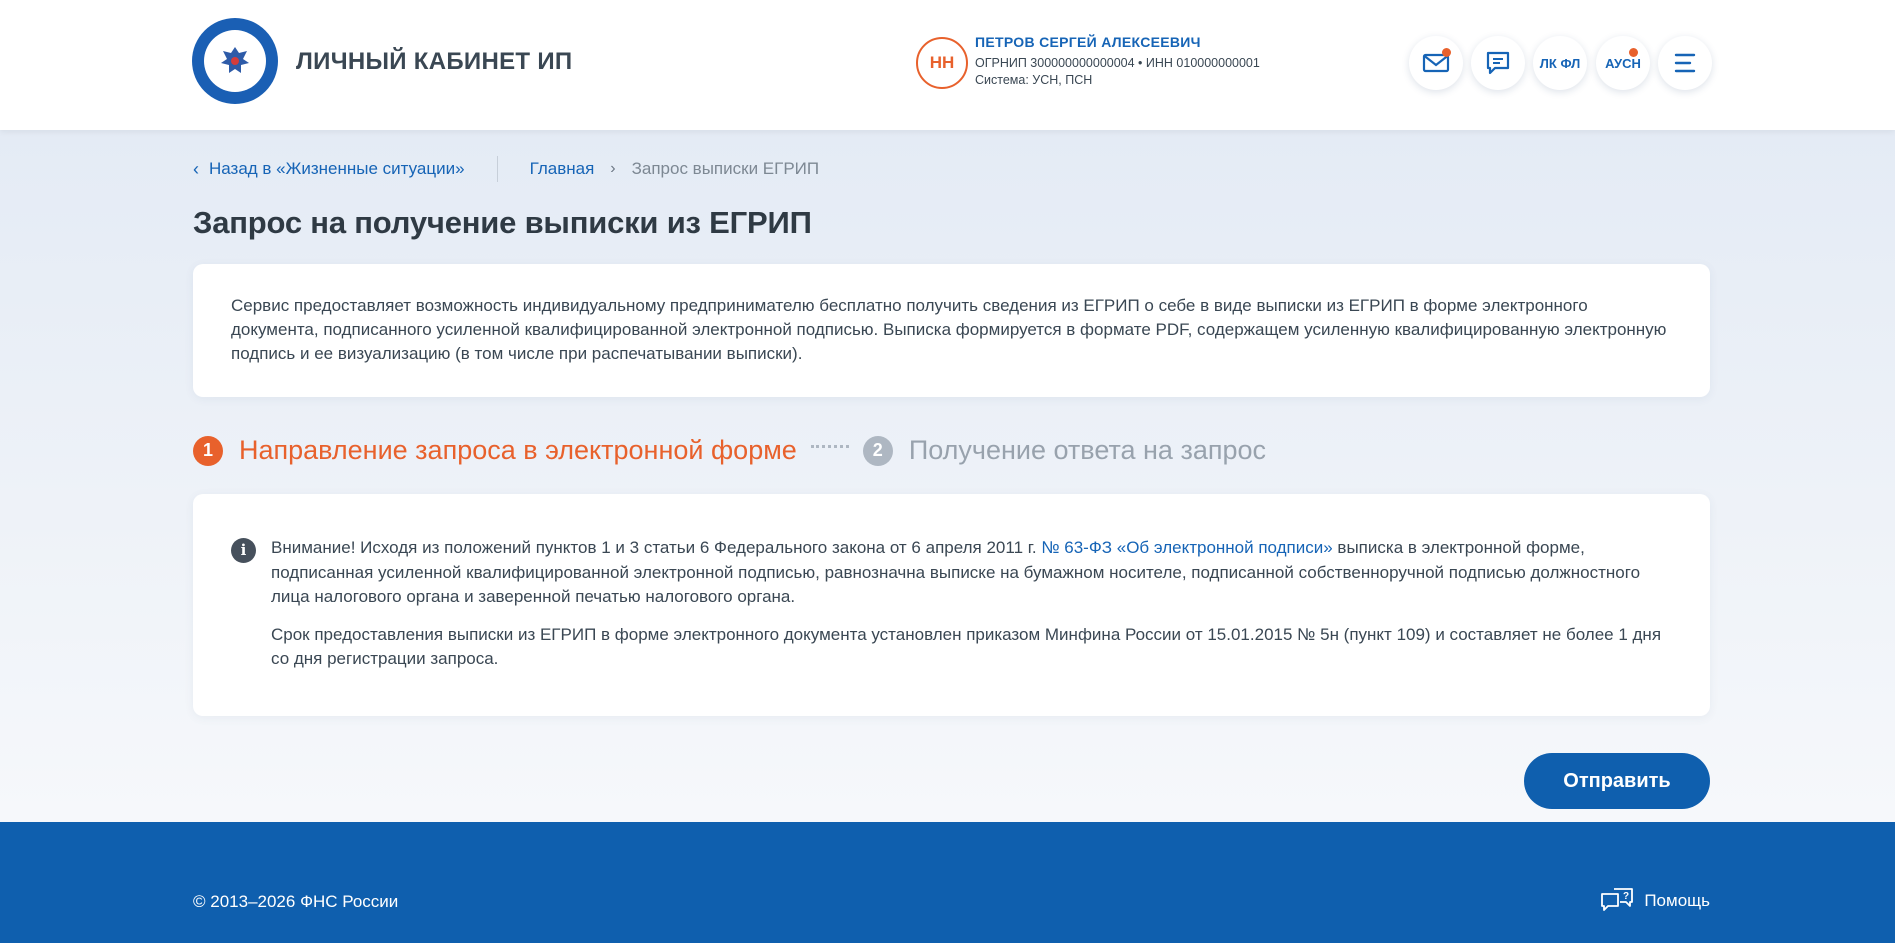 This screenshot has width=1895, height=943. I want to click on ausn-label: АУСН, so click(1623, 63).